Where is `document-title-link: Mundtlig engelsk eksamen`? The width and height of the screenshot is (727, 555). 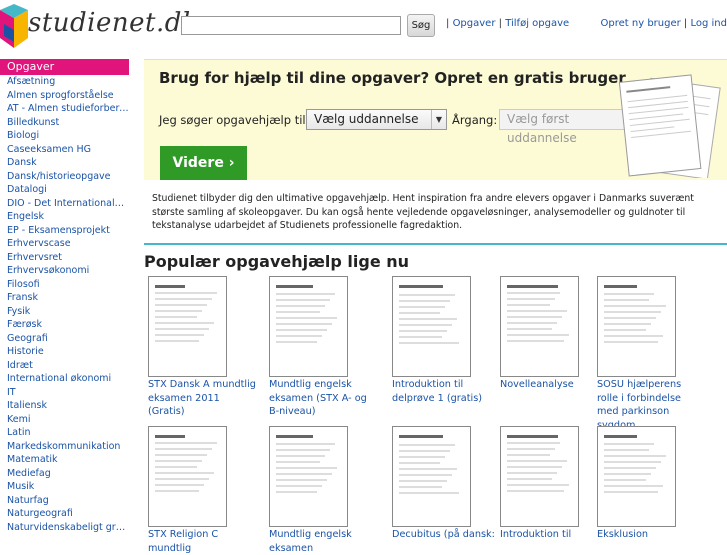
document-title-link: Mundtlig engelsk eksamen is located at coordinates (323, 541).